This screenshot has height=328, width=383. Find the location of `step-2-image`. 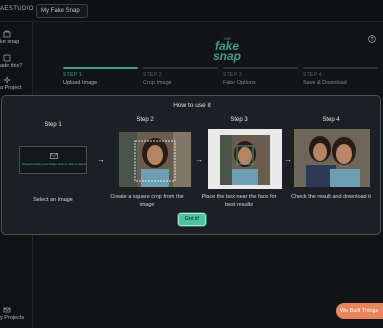

step-2-image is located at coordinates (155, 159).